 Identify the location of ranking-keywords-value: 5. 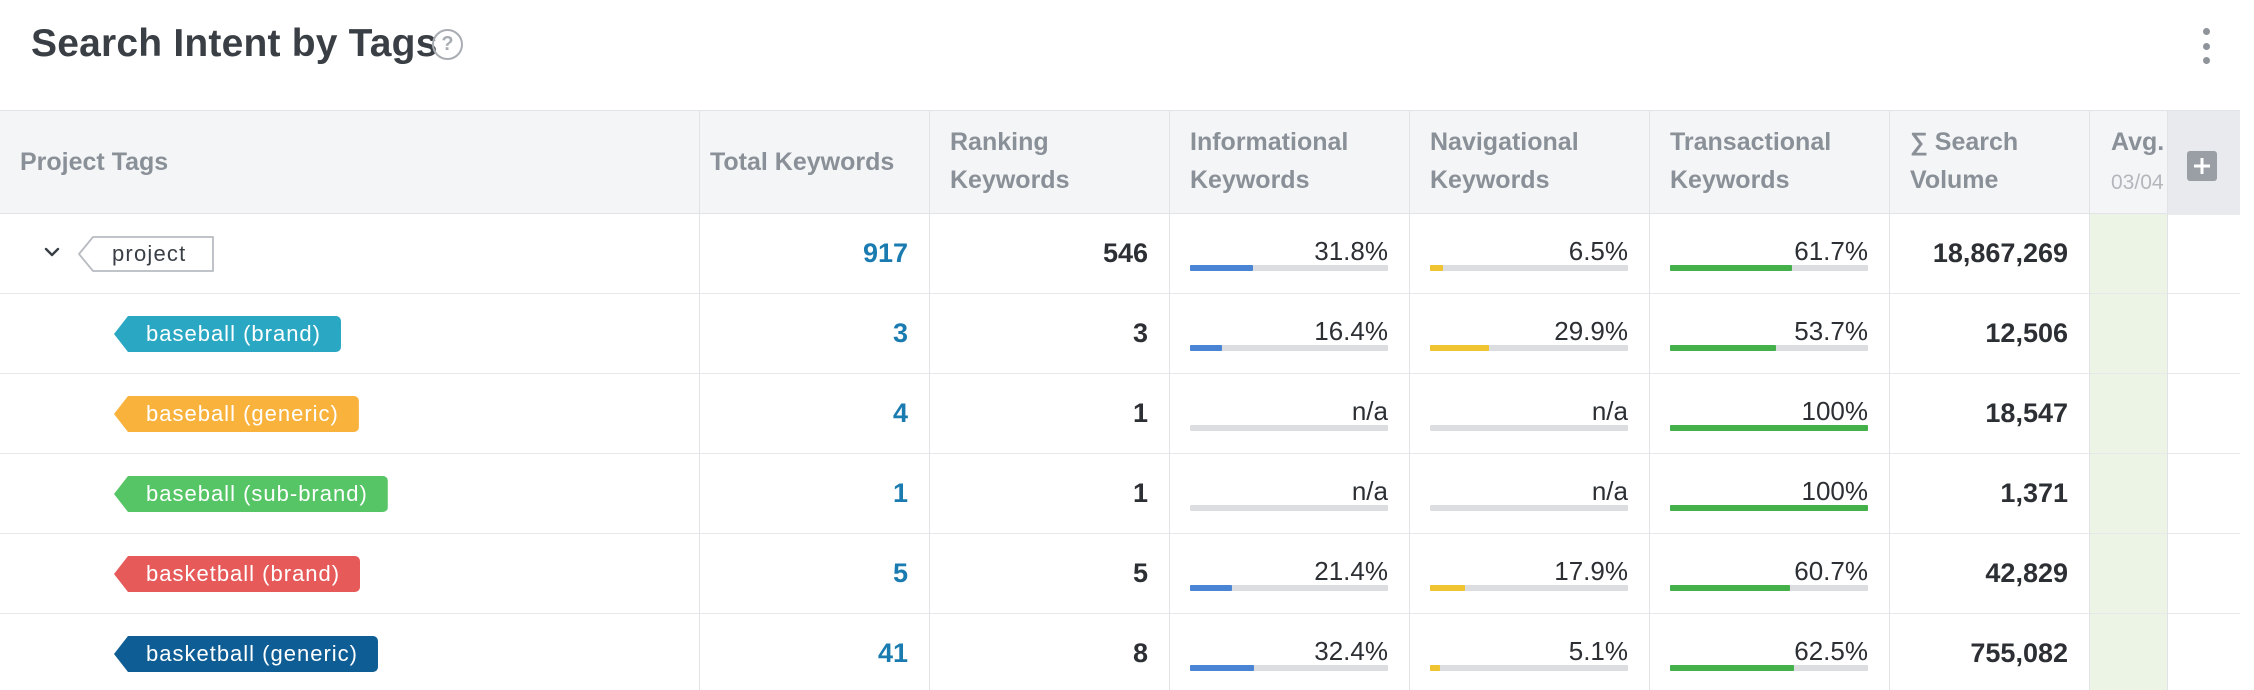
(1140, 573).